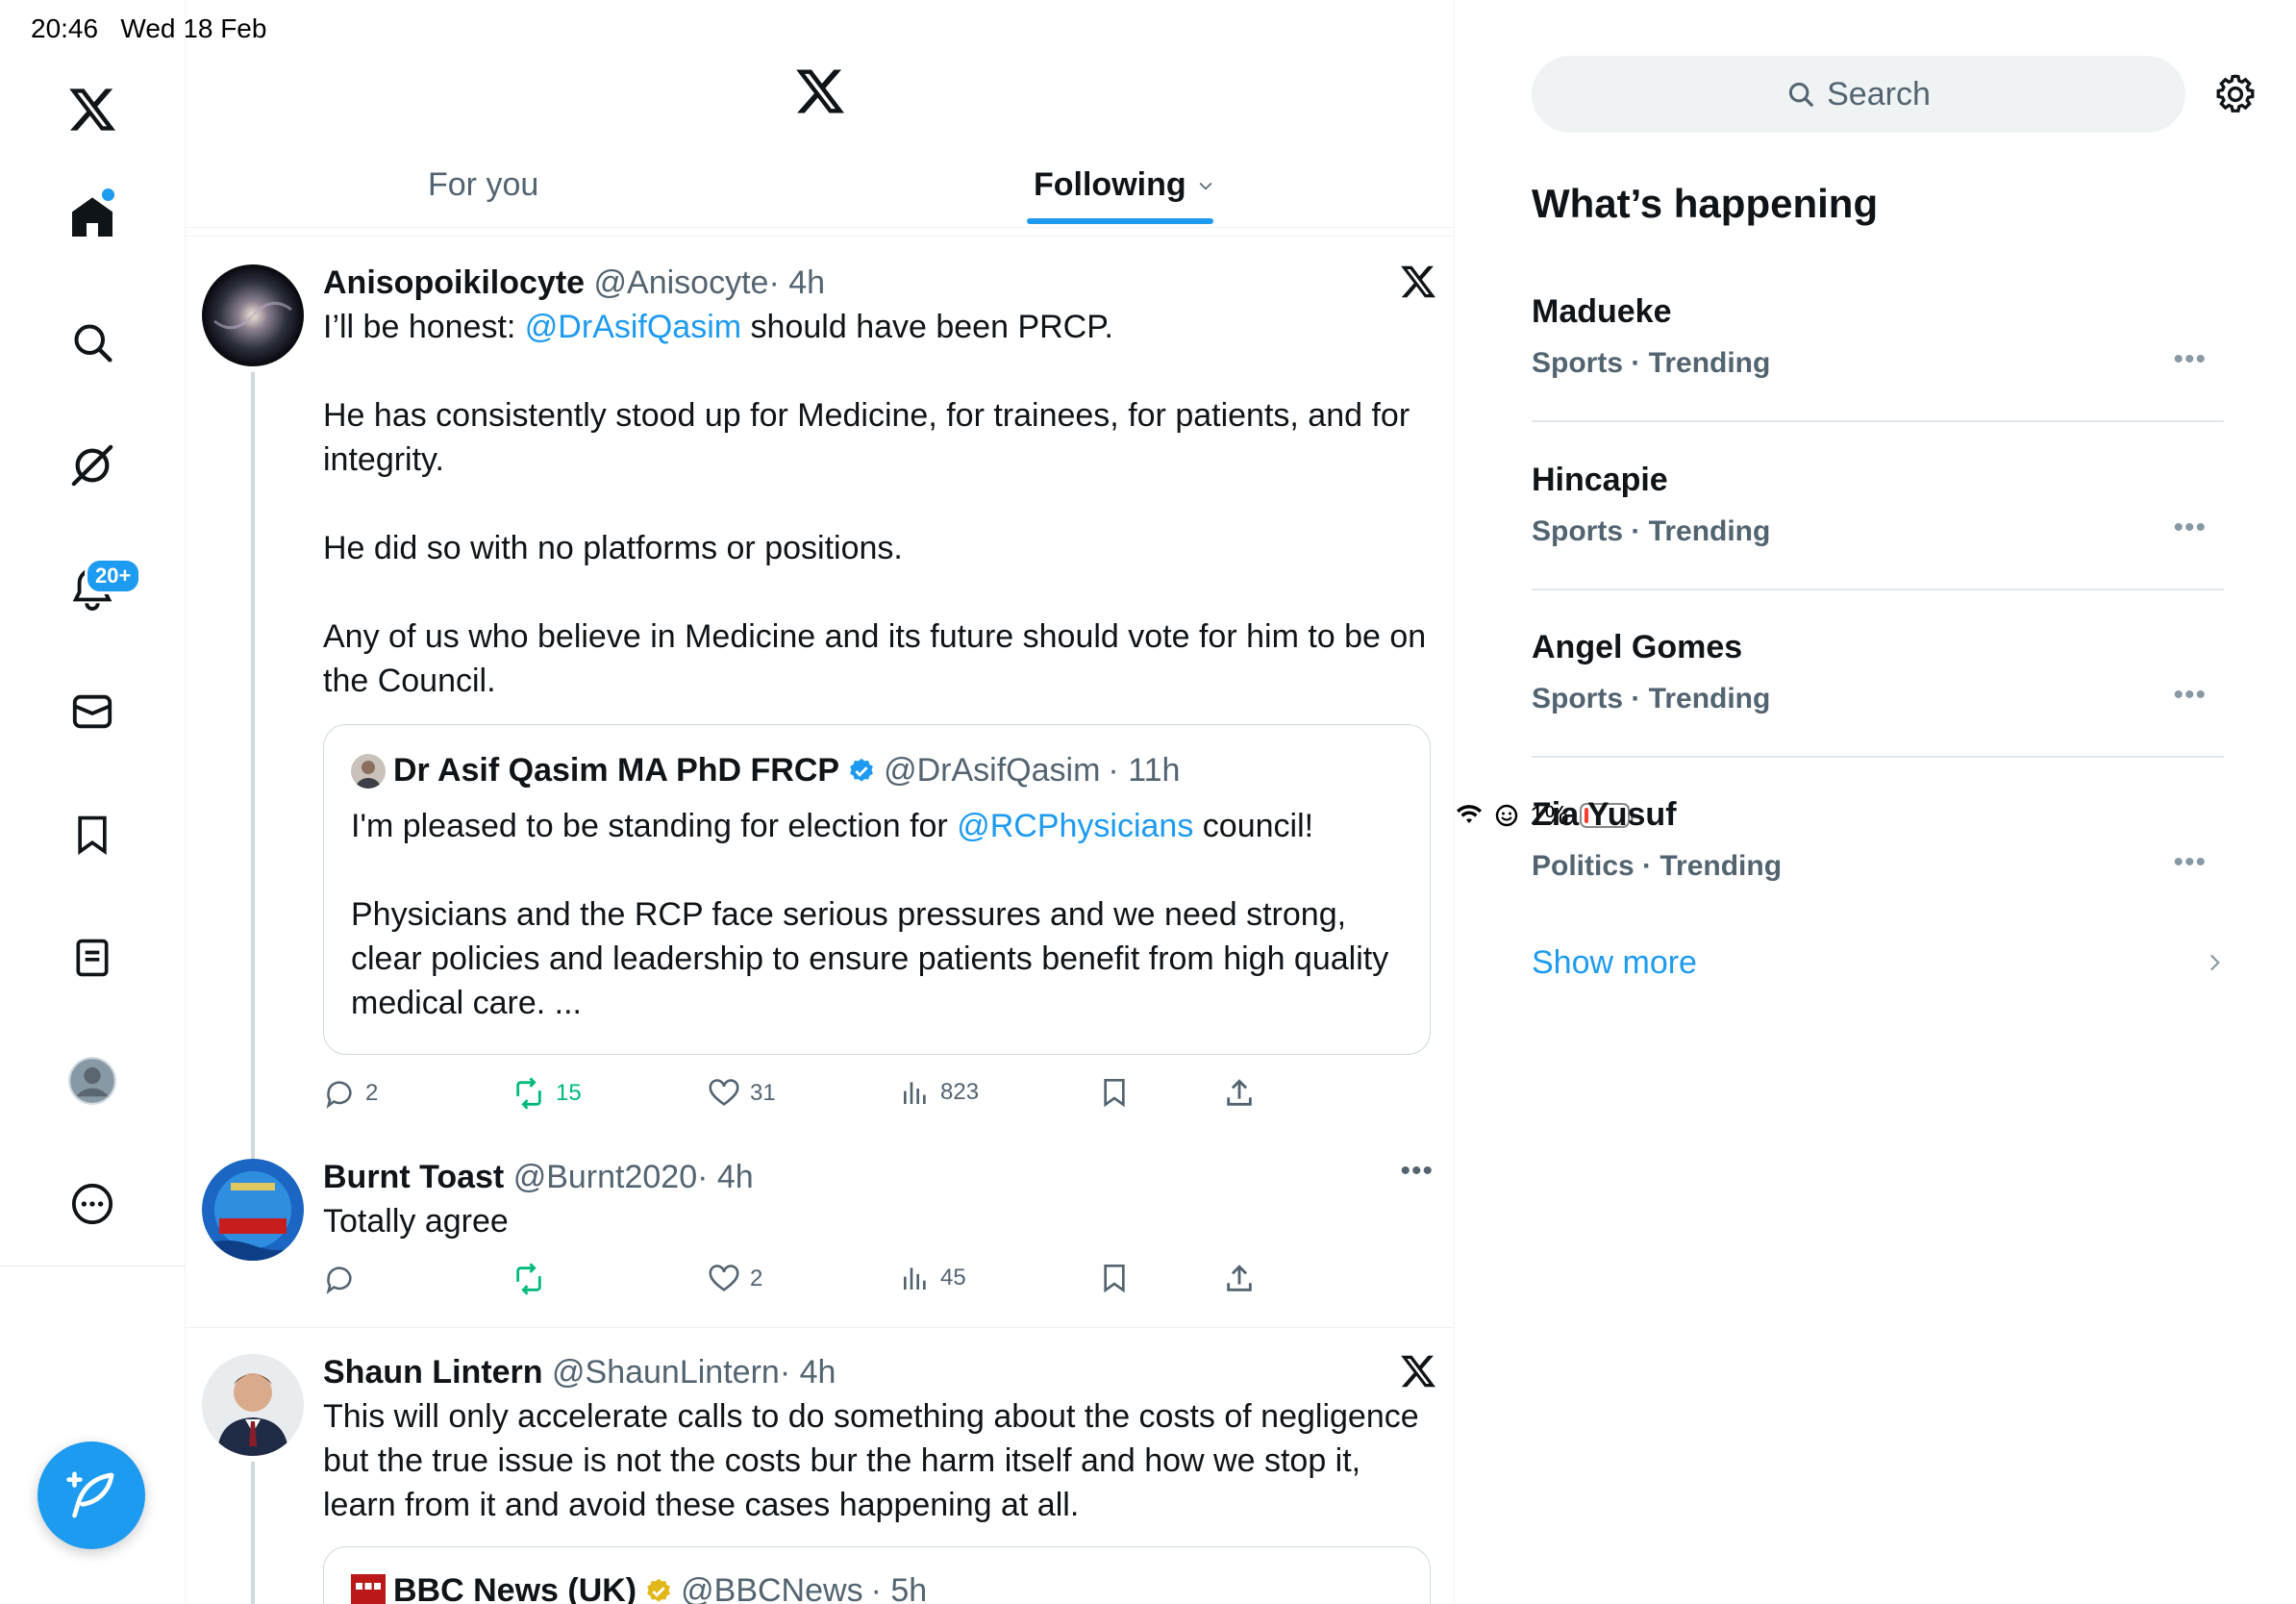 The height and width of the screenshot is (1604, 2296). What do you see at coordinates (1858, 94) in the screenshot?
I see `search-bar: Search` at bounding box center [1858, 94].